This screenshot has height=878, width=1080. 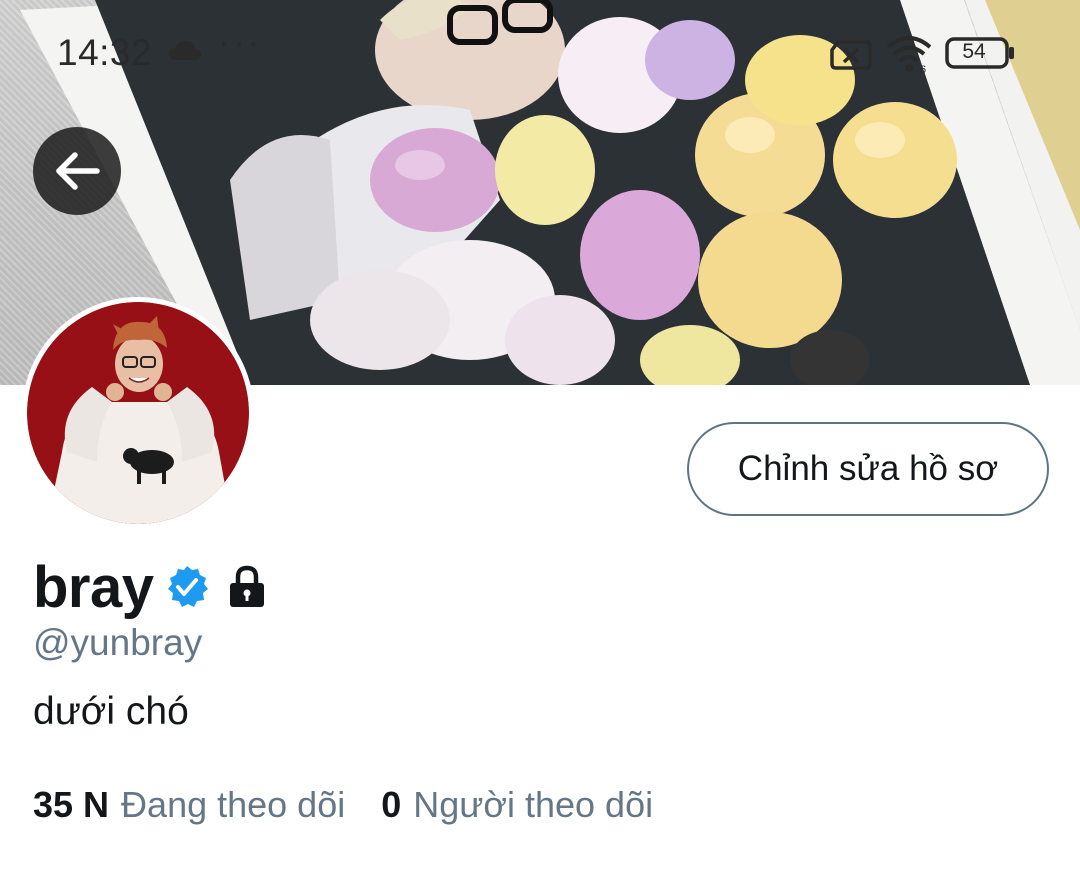 I want to click on edit-profile-button: Chỉnh sửa hồ sơ, so click(x=868, y=469).